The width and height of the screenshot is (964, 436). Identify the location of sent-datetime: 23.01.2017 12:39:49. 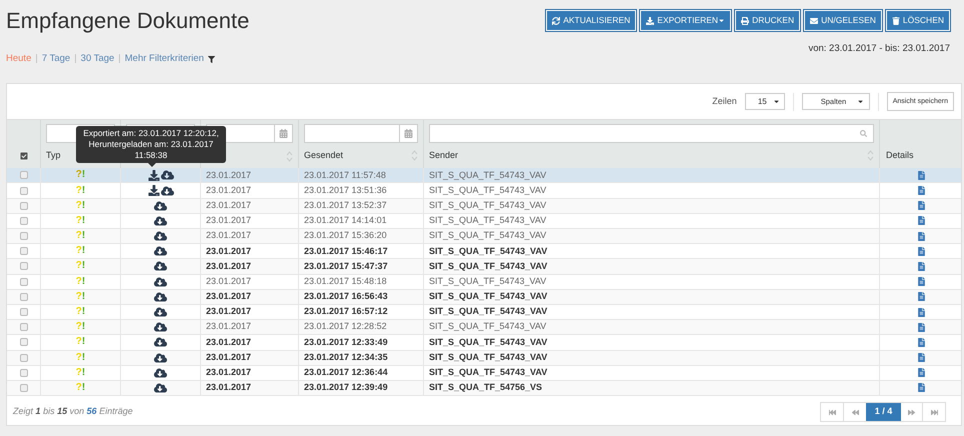
(346, 387).